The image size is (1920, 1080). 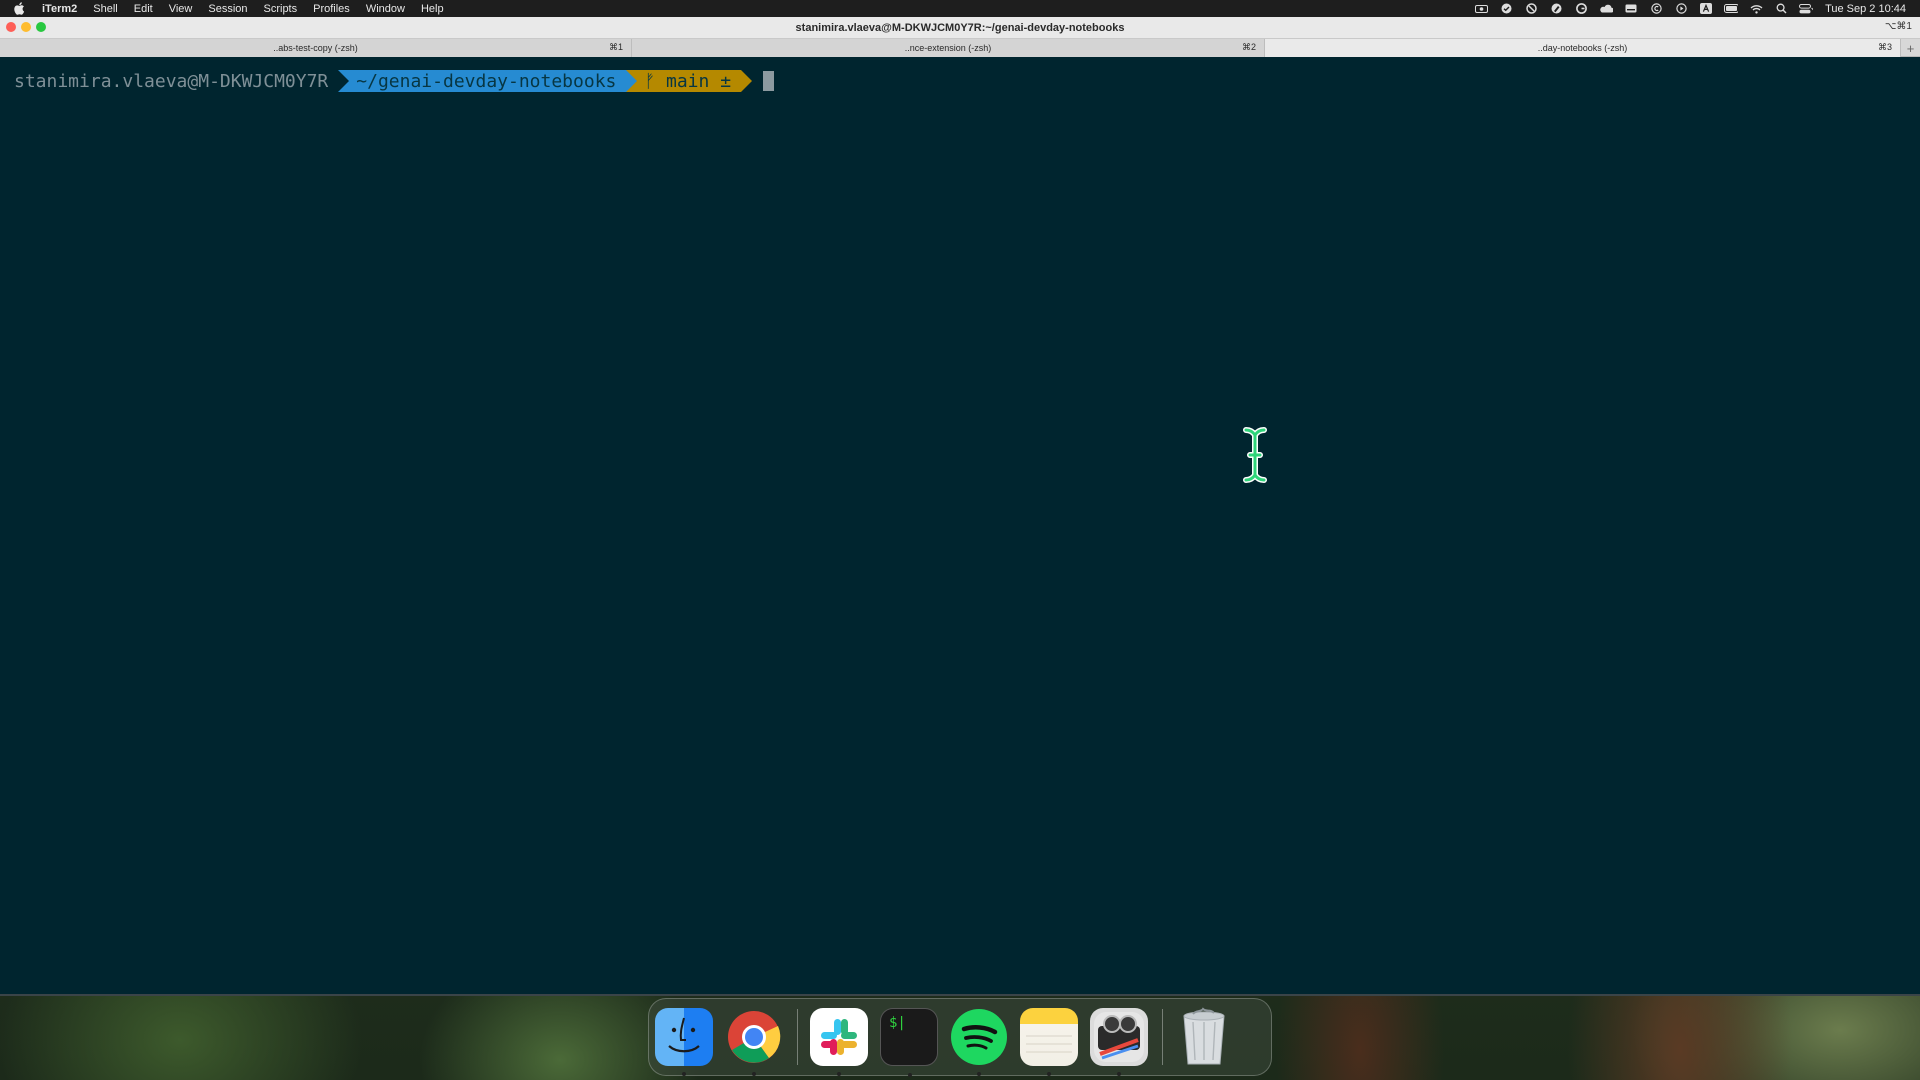 I want to click on prompt-user-segment: stanimira.vlaeva@M-DKWJCM0Y7R, so click(x=175, y=81).